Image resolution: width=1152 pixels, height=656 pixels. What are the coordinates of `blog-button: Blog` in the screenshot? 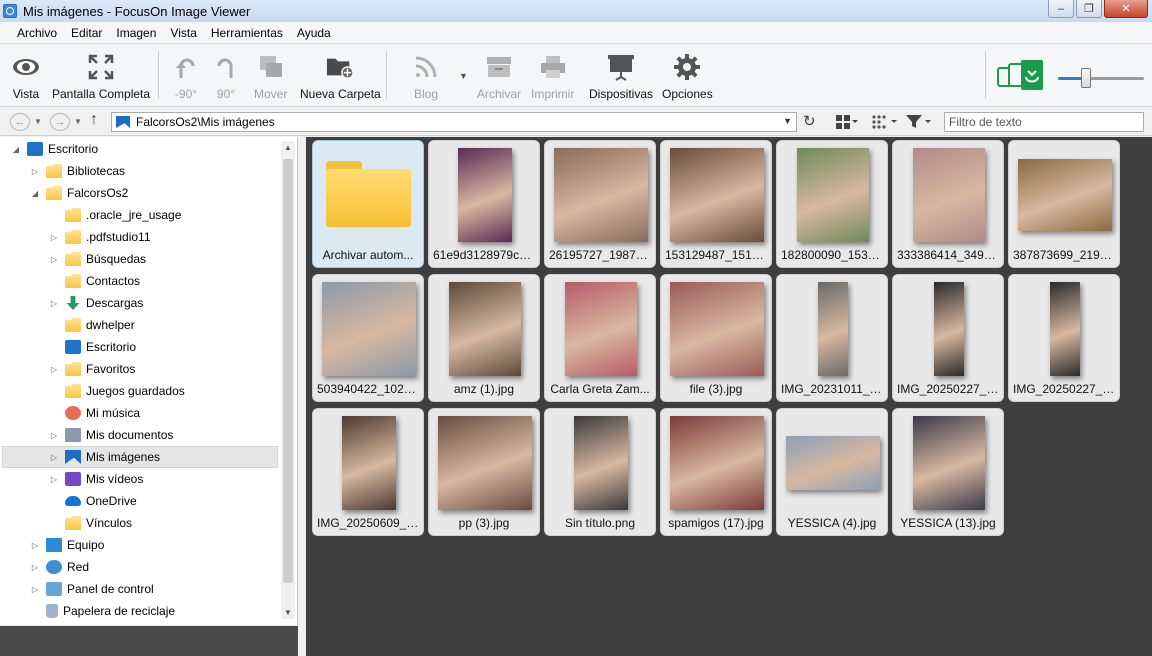 It's located at (426, 77).